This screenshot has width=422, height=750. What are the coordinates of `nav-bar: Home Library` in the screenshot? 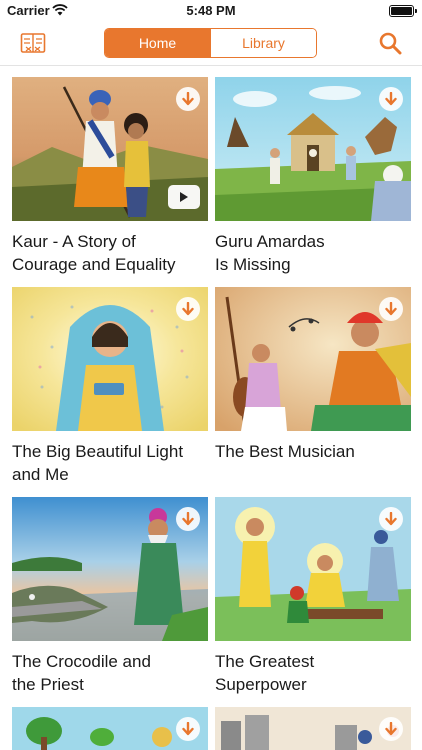 It's located at (211, 44).